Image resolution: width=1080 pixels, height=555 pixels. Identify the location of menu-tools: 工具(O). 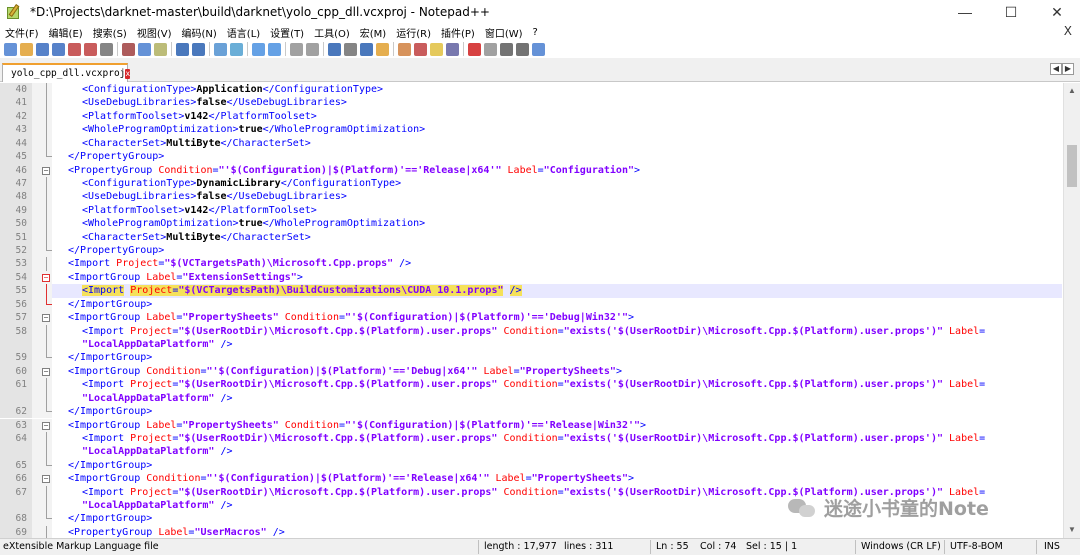
(332, 32).